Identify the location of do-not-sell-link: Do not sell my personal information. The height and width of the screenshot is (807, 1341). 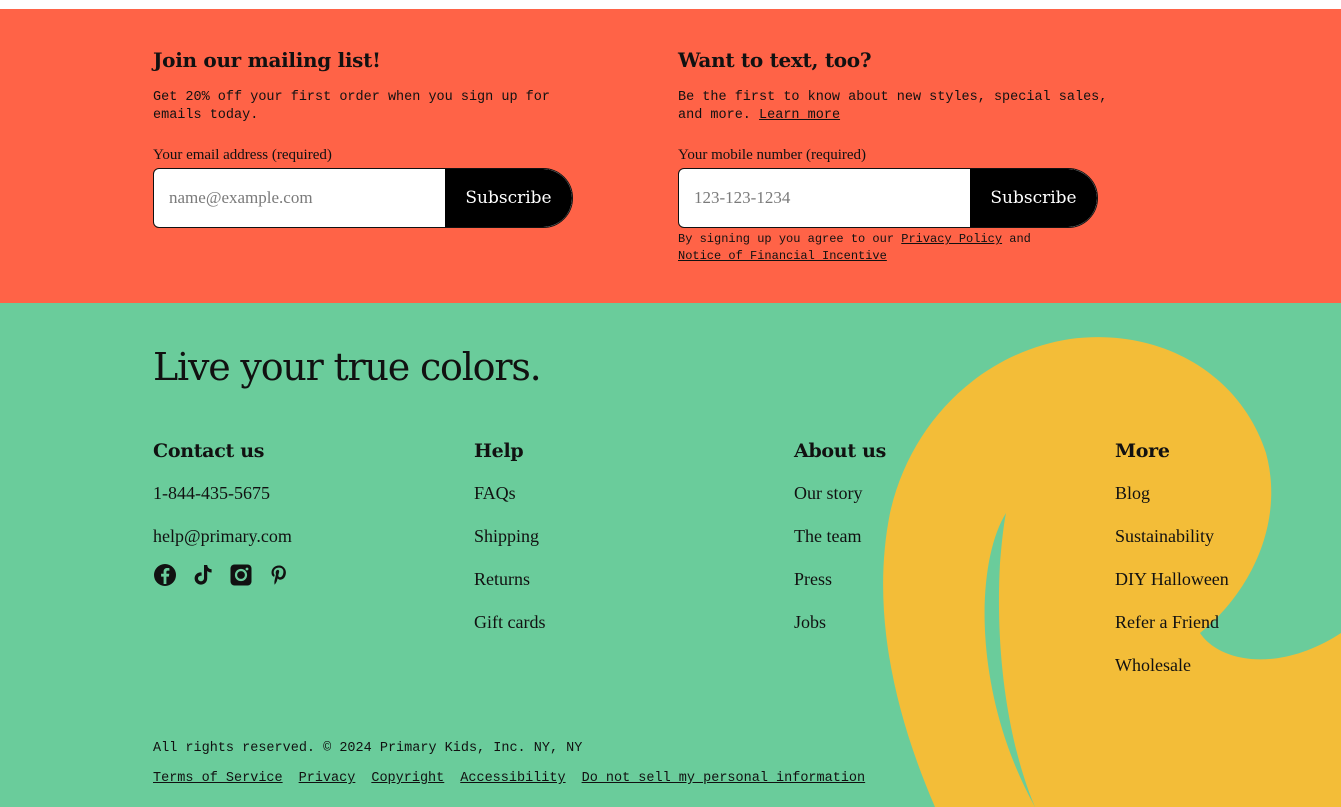
(724, 778).